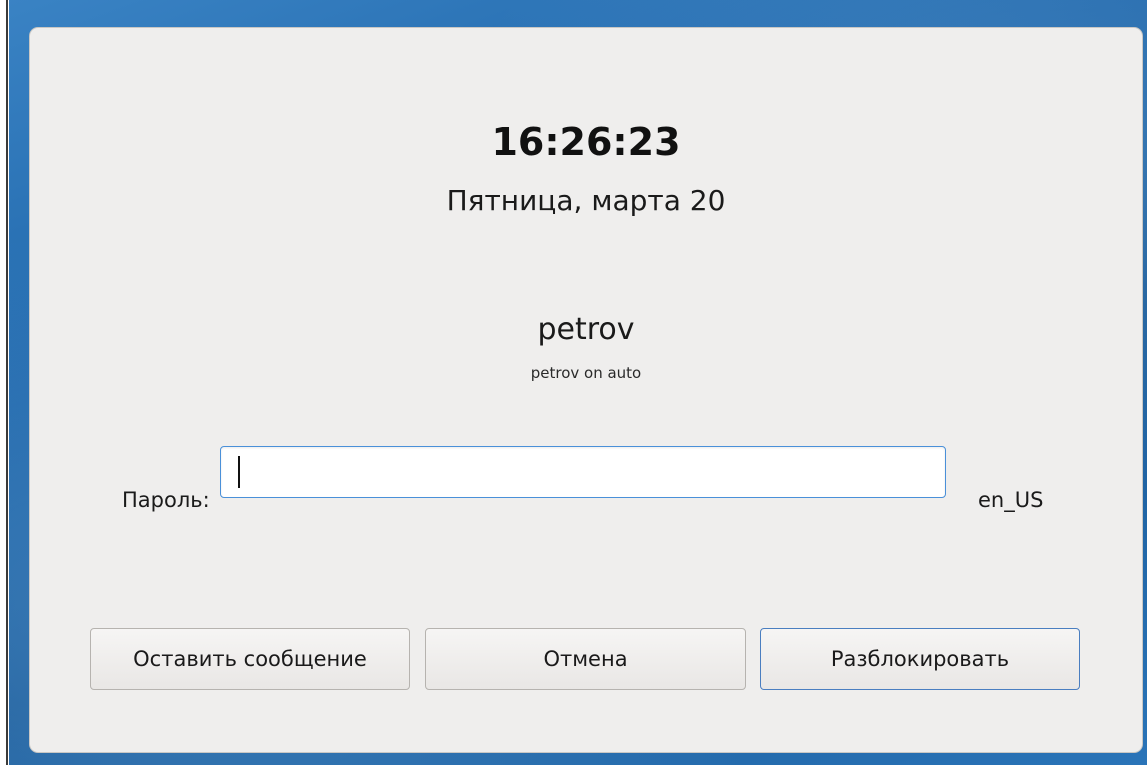 The image size is (1147, 765). I want to click on user-host: petrov on auto, so click(586, 373).